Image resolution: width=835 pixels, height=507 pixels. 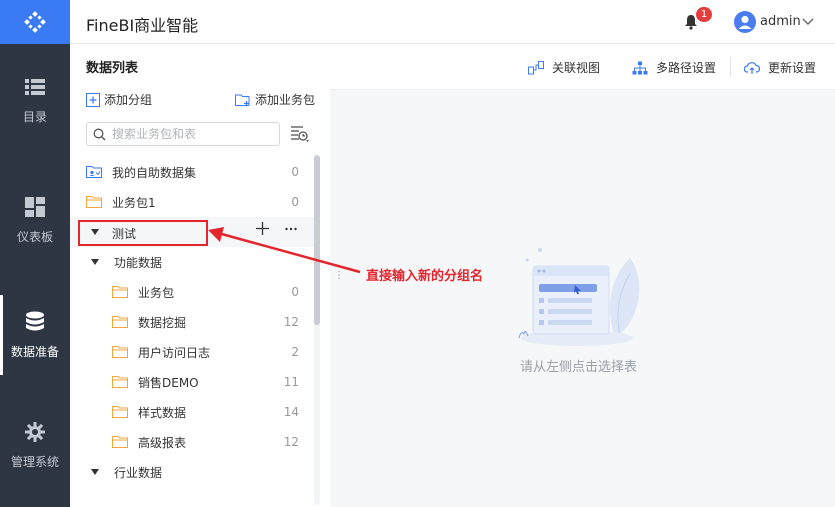 I want to click on gear-icon, so click(x=35, y=432).